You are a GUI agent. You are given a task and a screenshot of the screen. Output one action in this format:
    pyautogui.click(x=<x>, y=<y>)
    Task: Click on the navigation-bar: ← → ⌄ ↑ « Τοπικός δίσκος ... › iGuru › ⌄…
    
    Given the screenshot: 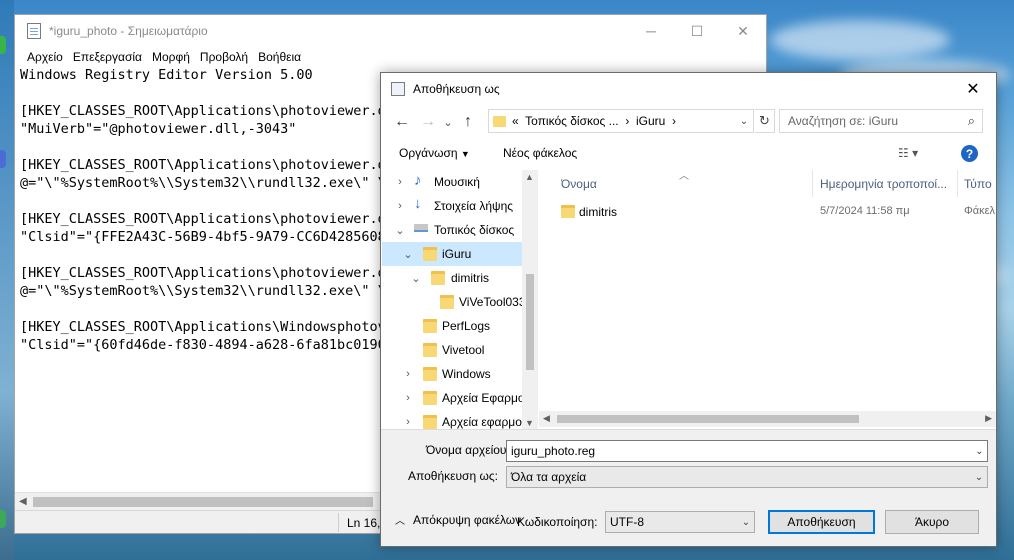 What is the action you would take?
    pyautogui.click(x=688, y=122)
    